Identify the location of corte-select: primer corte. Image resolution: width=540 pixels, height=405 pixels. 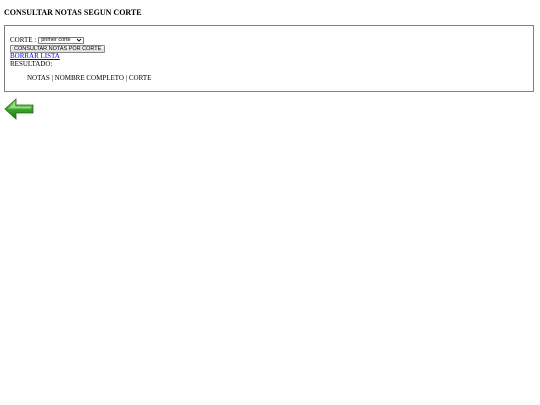
(61, 40).